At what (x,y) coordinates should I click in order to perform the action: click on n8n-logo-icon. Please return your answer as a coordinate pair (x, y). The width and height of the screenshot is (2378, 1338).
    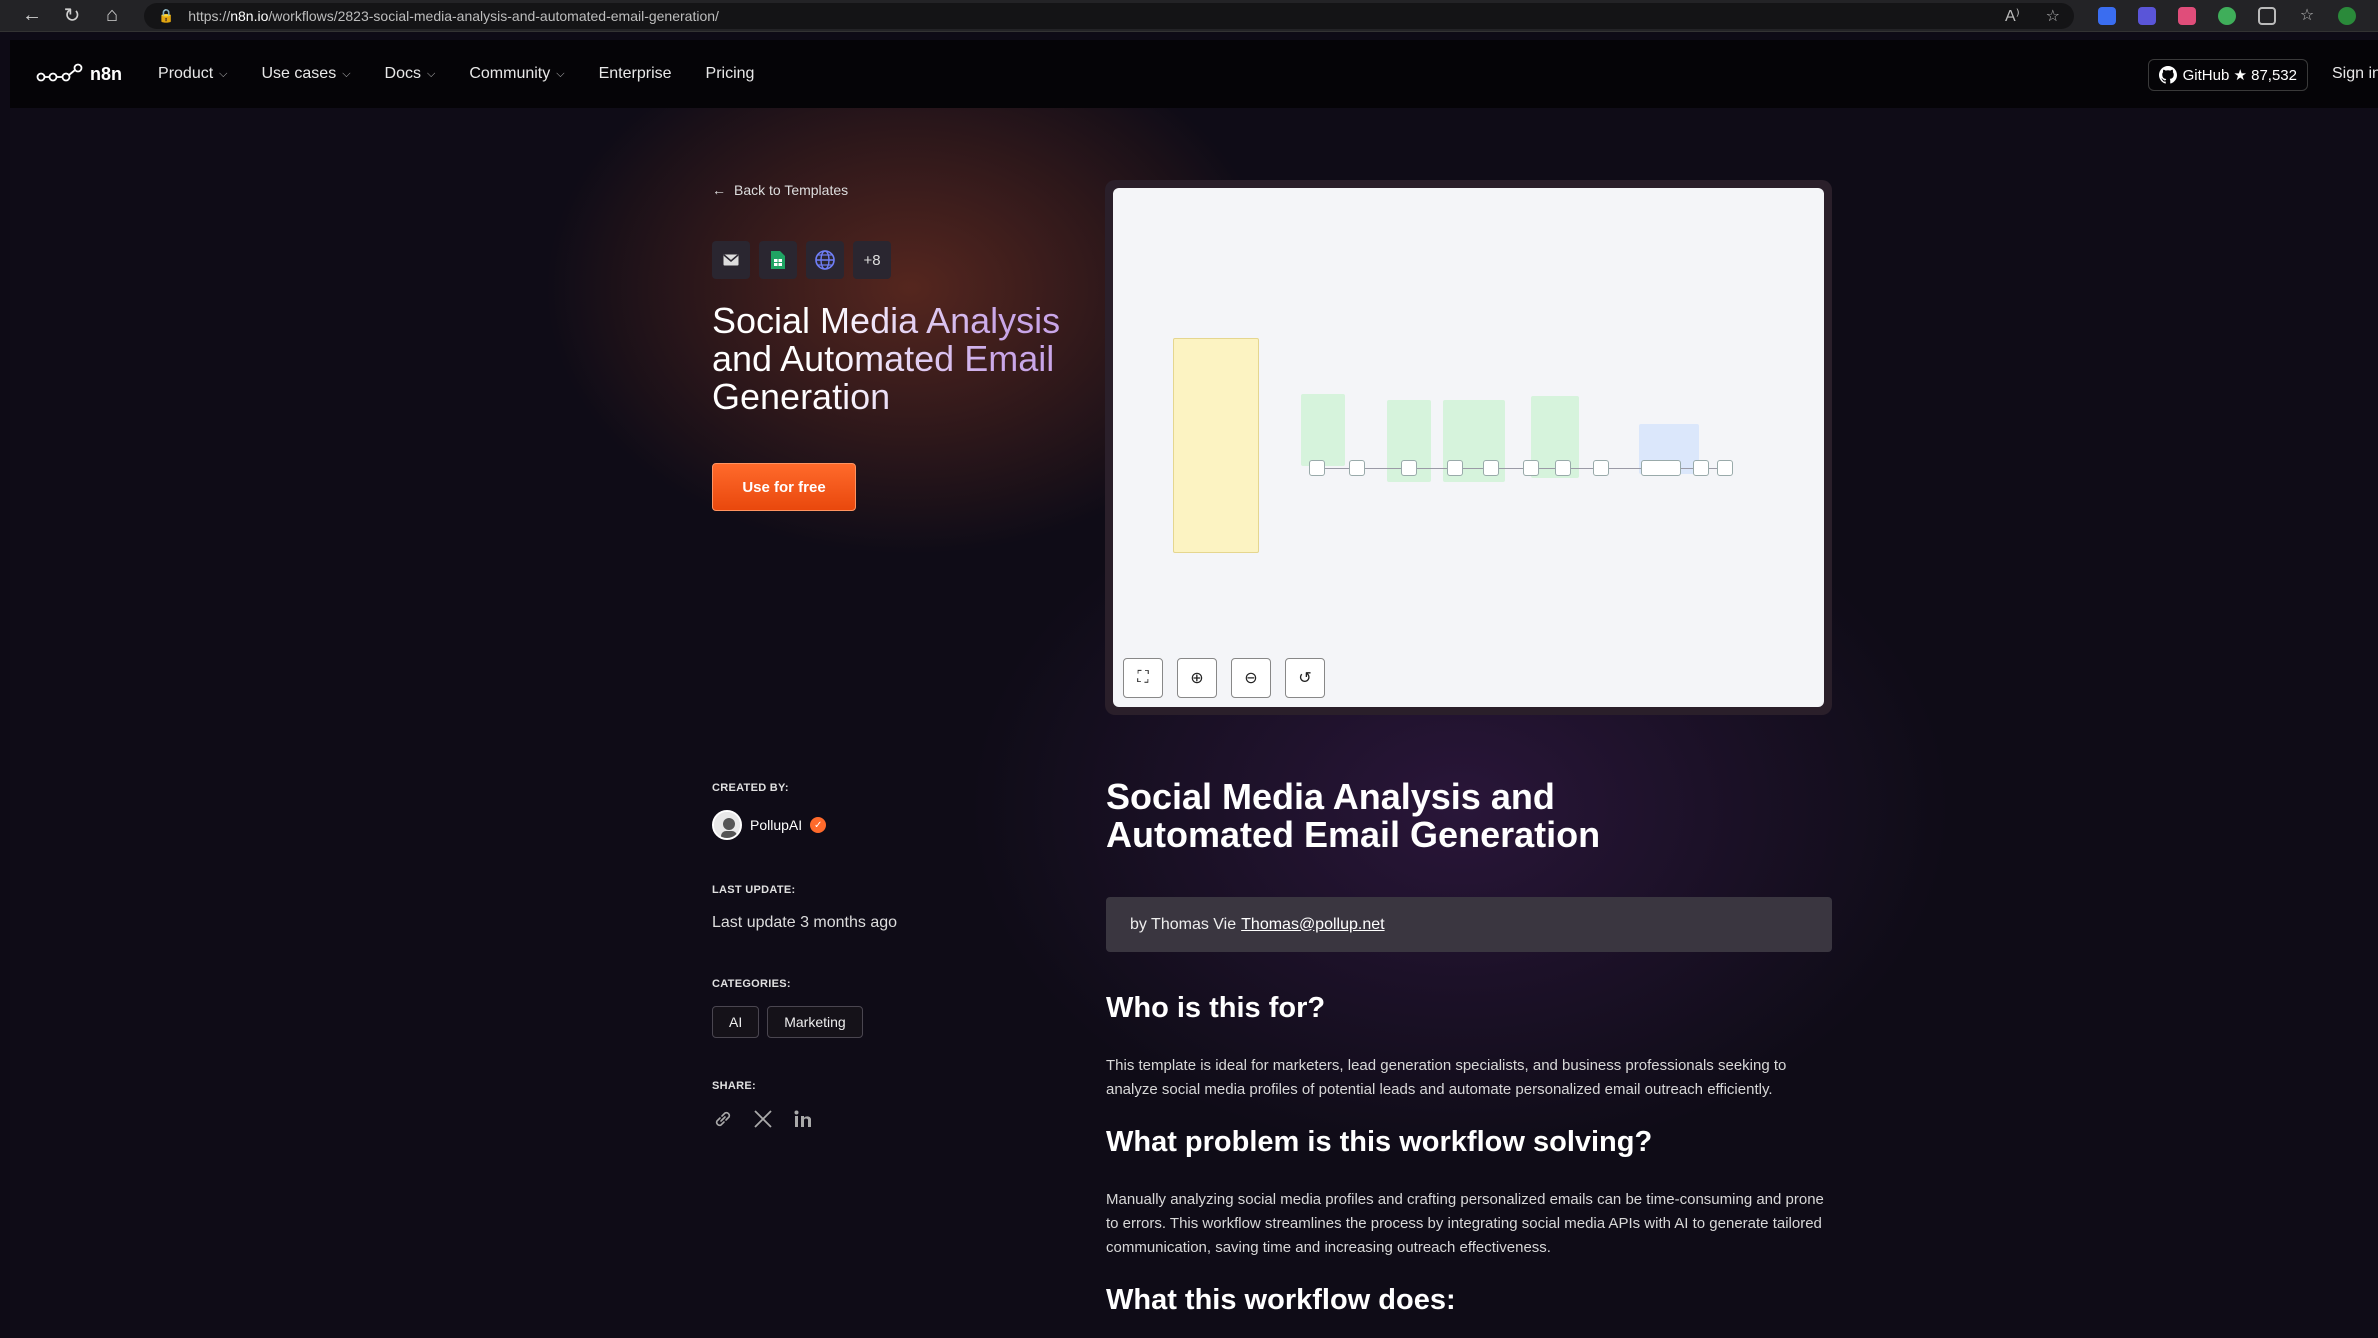
    Looking at the image, I should click on (59, 72).